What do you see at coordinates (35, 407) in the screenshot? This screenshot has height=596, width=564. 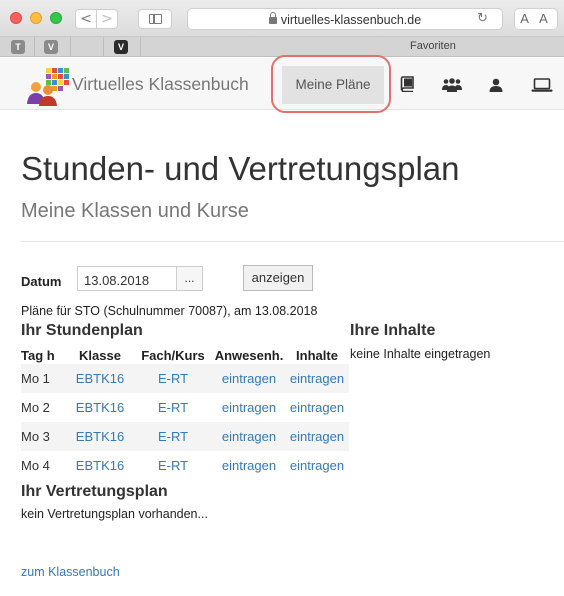 I see `cell-tag: Mo 2` at bounding box center [35, 407].